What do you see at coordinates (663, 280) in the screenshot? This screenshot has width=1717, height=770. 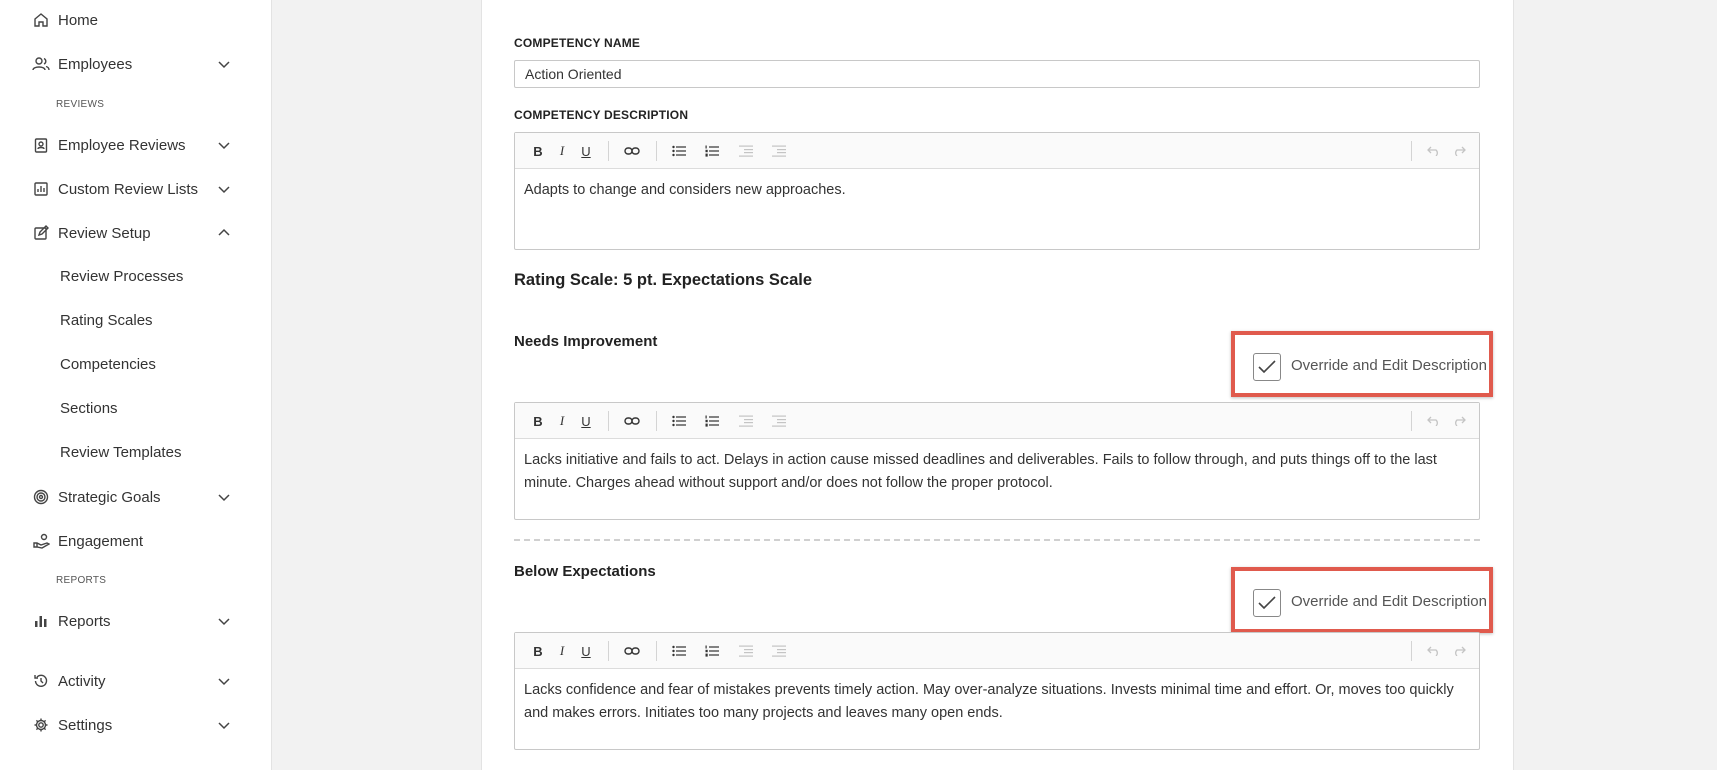 I see `rating-scale-heading: Rating Scale: 5 pt. Expectations Scale` at bounding box center [663, 280].